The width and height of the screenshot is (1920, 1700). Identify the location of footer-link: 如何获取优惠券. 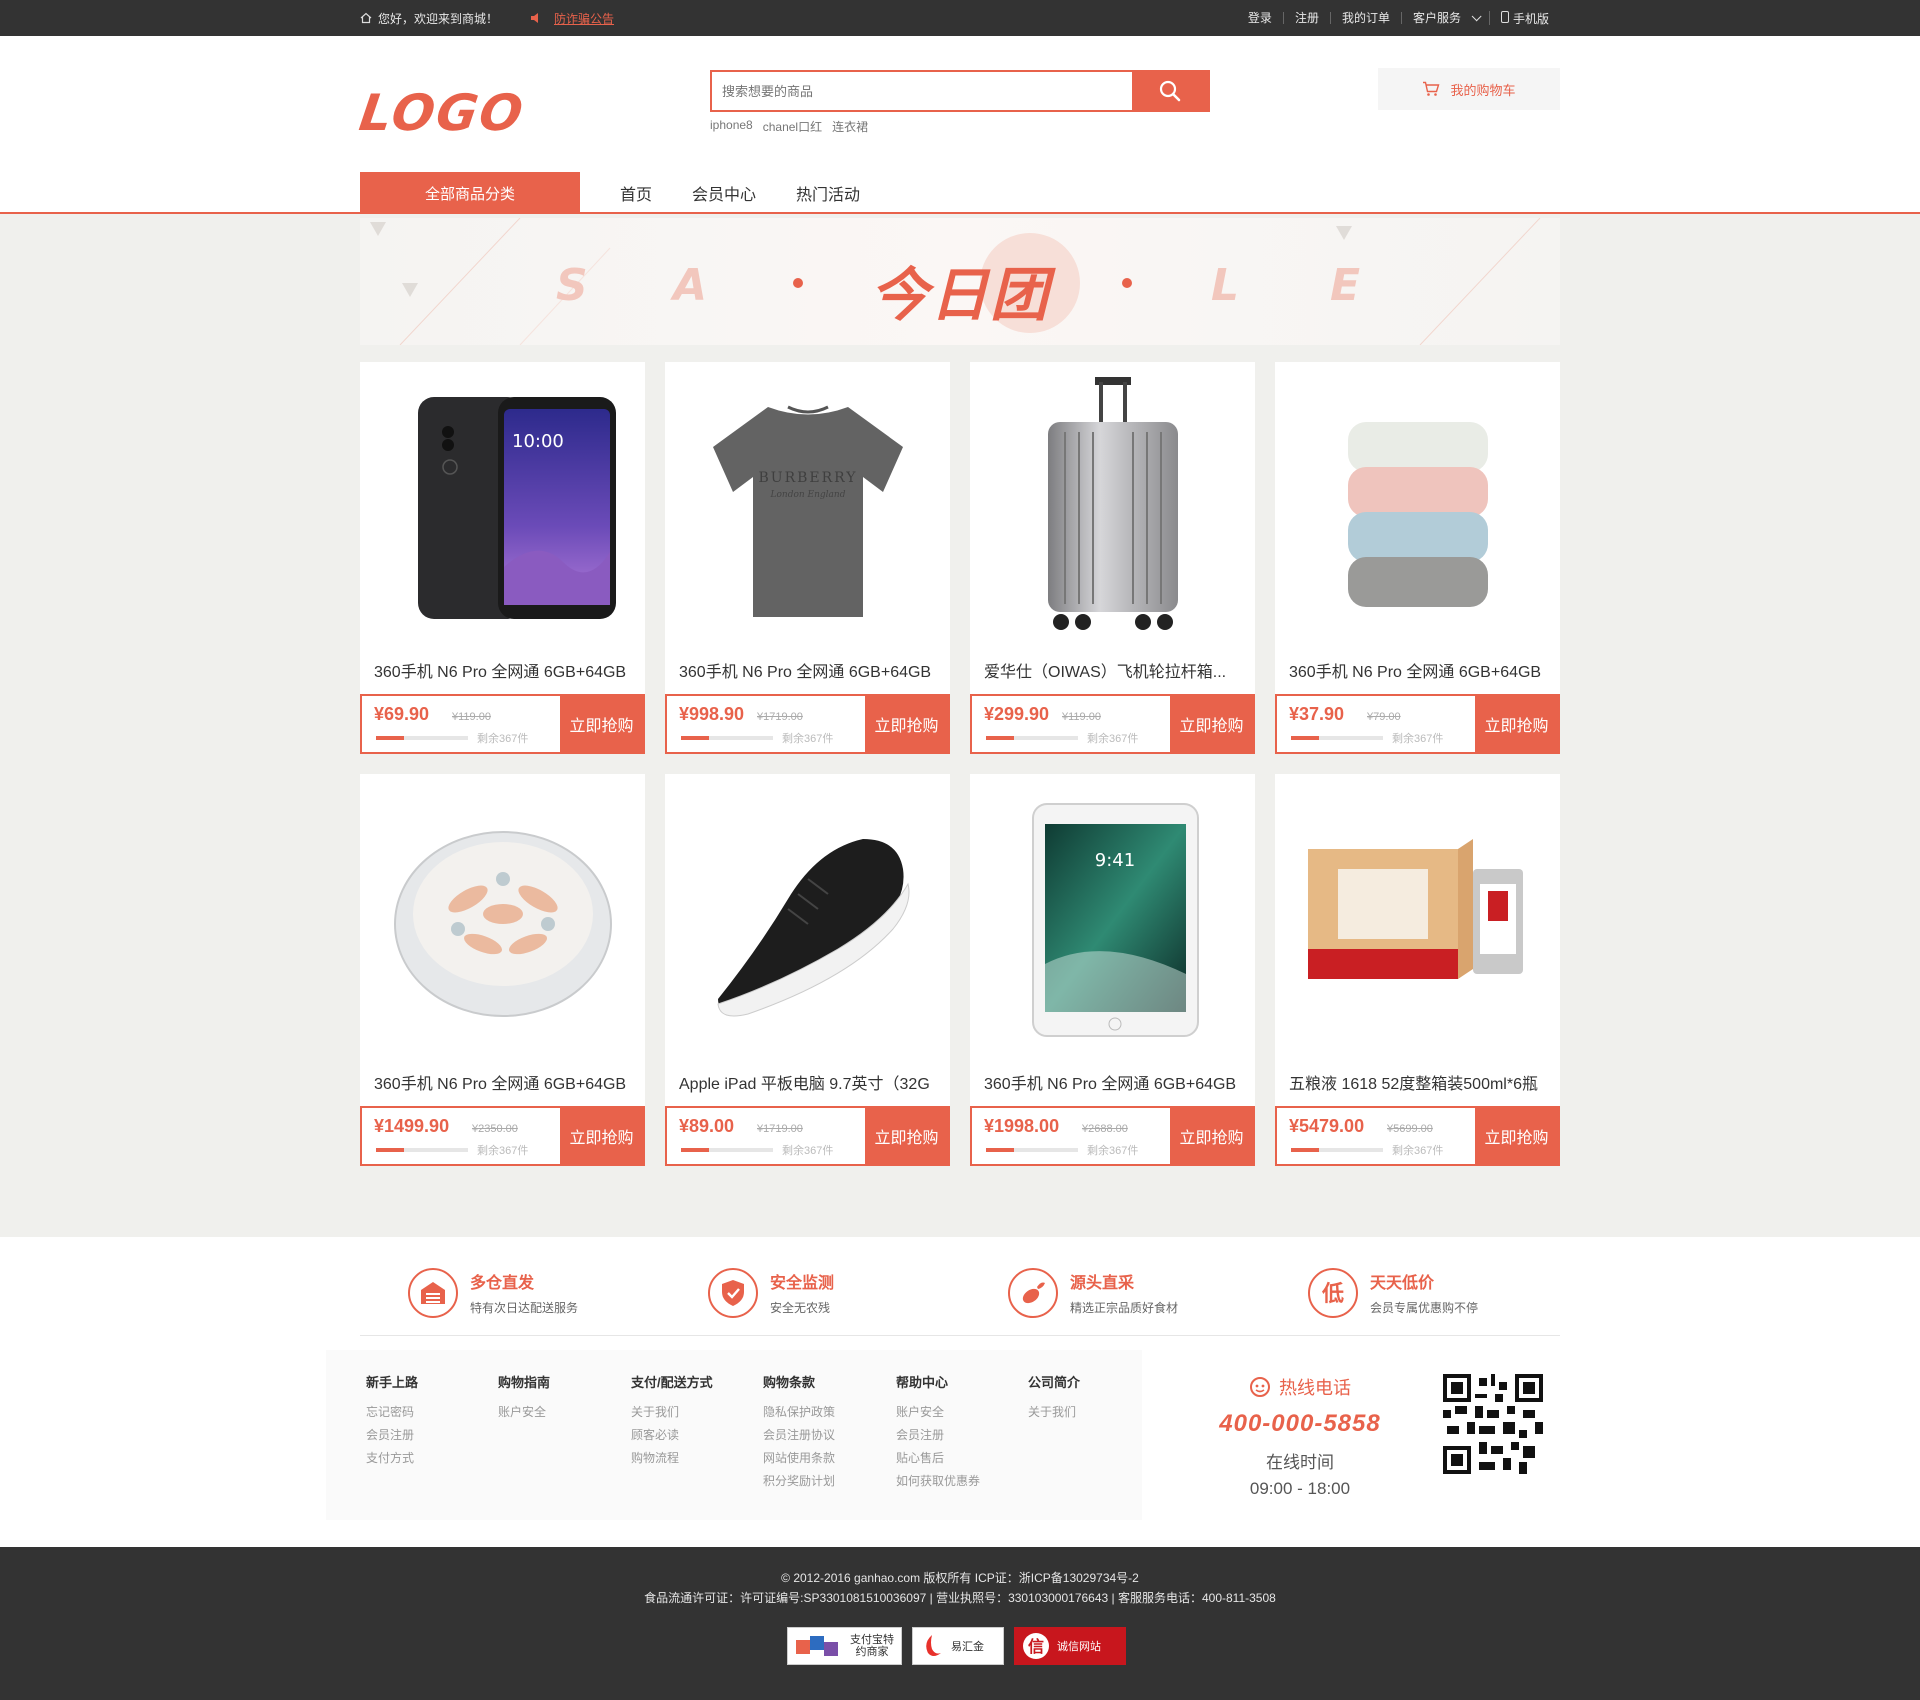
(938, 1481).